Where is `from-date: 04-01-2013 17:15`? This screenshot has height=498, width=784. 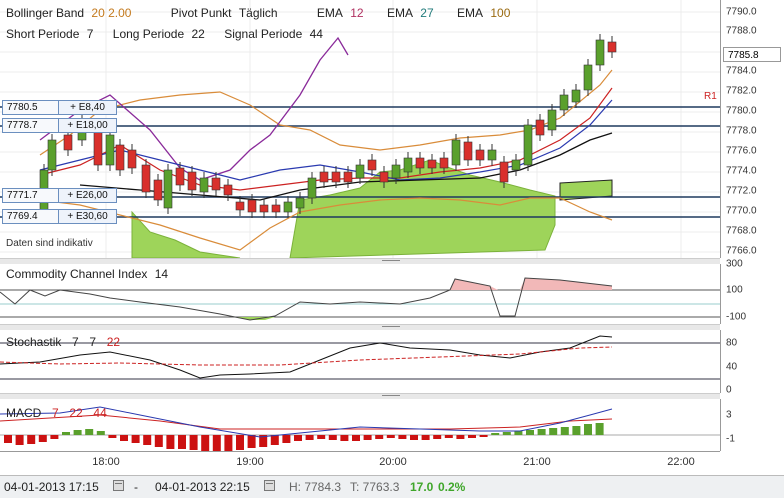 from-date: 04-01-2013 17:15 is located at coordinates (51, 487).